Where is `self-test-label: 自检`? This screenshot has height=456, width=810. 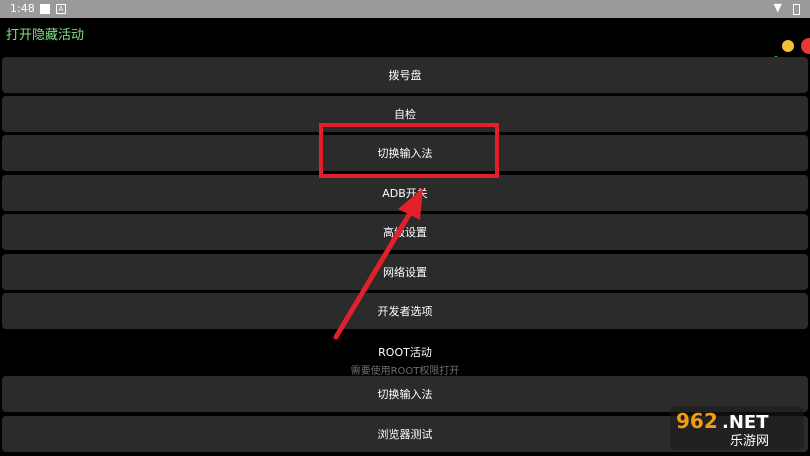 self-test-label: 自检 is located at coordinates (405, 114).